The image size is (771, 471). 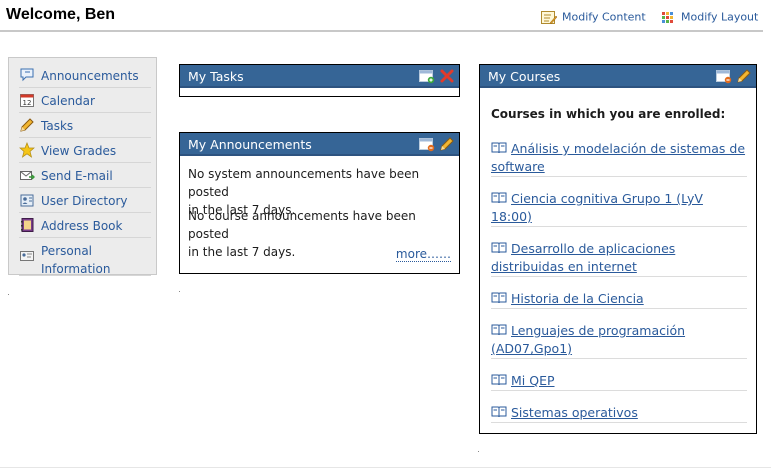 I want to click on nav-item-send-email: Send E-mail, so click(x=85, y=176).